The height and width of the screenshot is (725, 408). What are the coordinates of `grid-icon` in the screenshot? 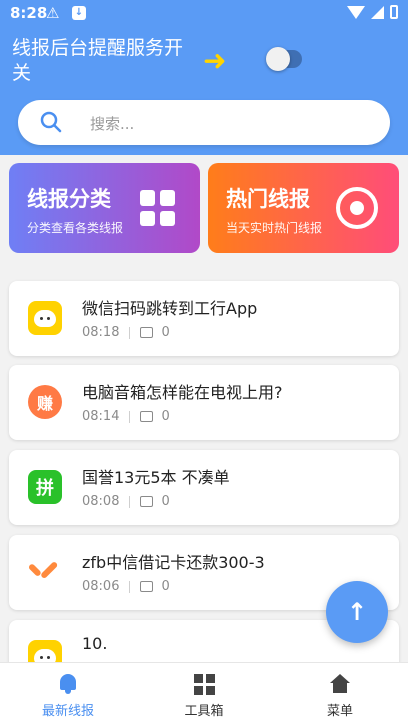 It's located at (158, 208).